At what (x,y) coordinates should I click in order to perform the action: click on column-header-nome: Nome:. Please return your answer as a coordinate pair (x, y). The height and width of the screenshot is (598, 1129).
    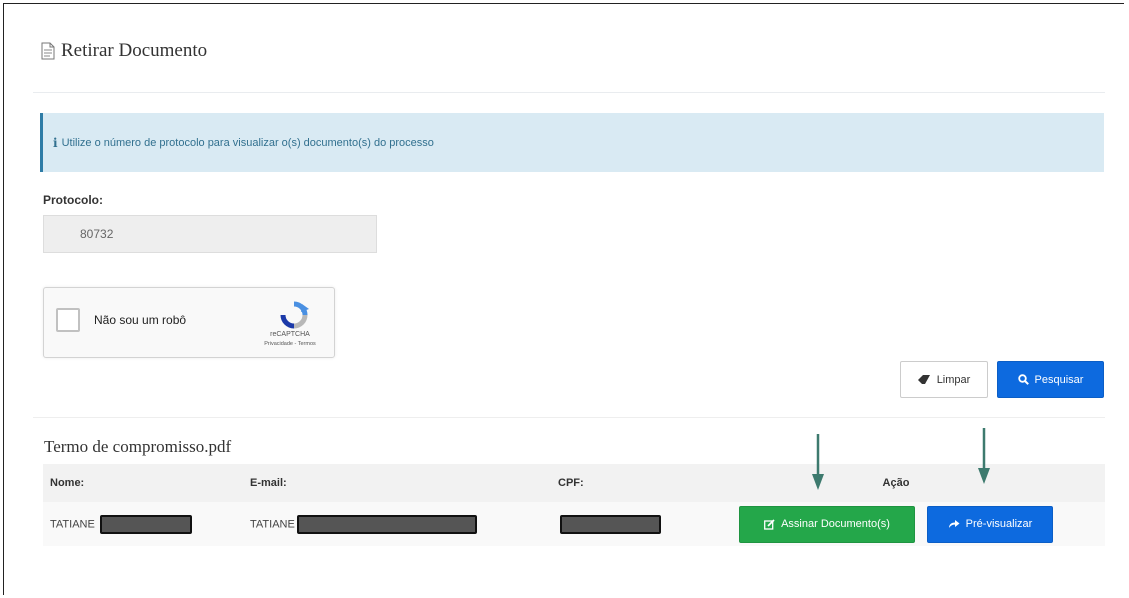
    Looking at the image, I should click on (143, 483).